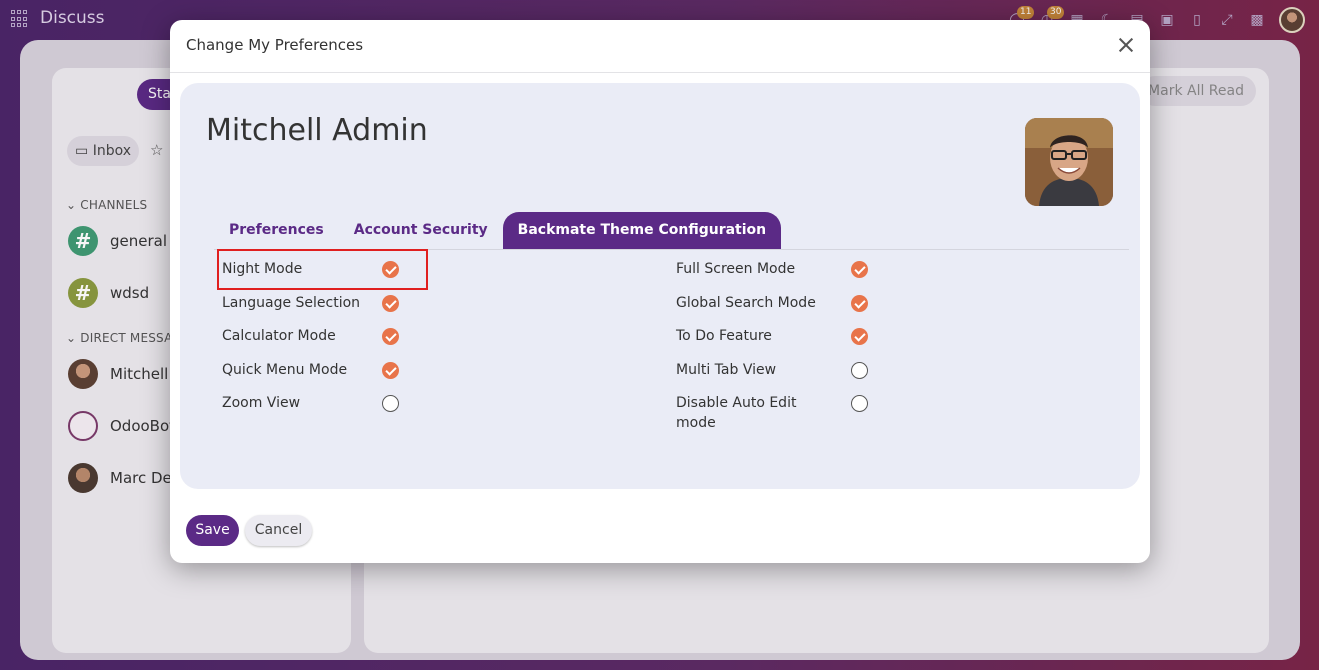  What do you see at coordinates (859, 269) in the screenshot?
I see `full-screen-mode-checkbox` at bounding box center [859, 269].